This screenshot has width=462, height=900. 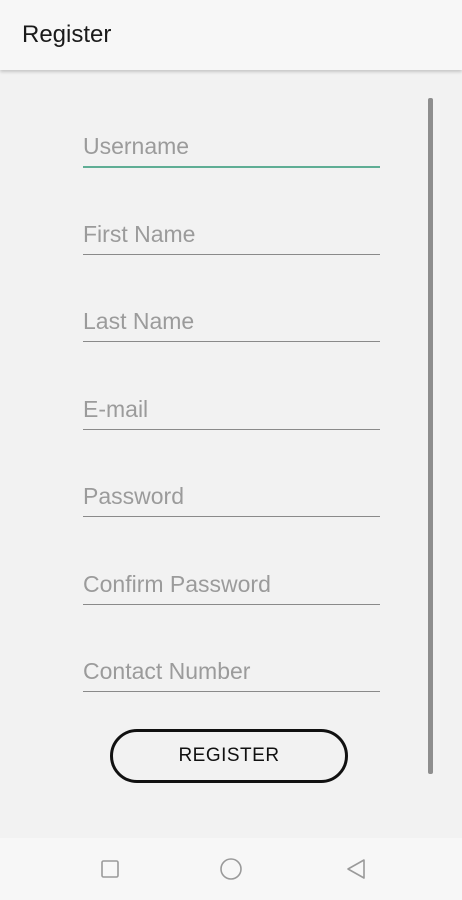 I want to click on recent-apps-button, so click(x=110, y=869).